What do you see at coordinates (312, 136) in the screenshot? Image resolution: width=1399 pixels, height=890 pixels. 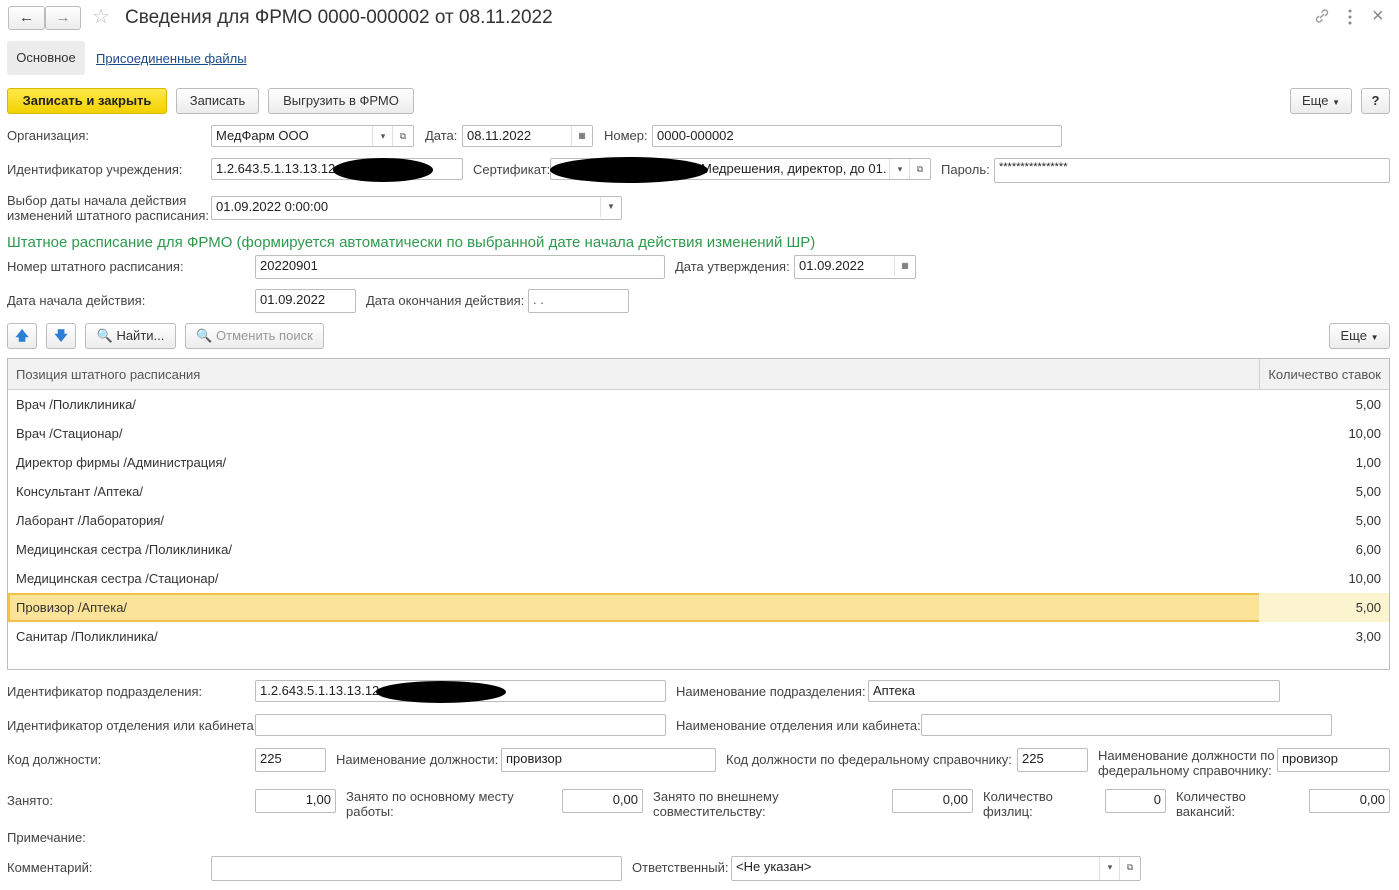 I see `org-field: МедФарм ООО ▾ ⧉` at bounding box center [312, 136].